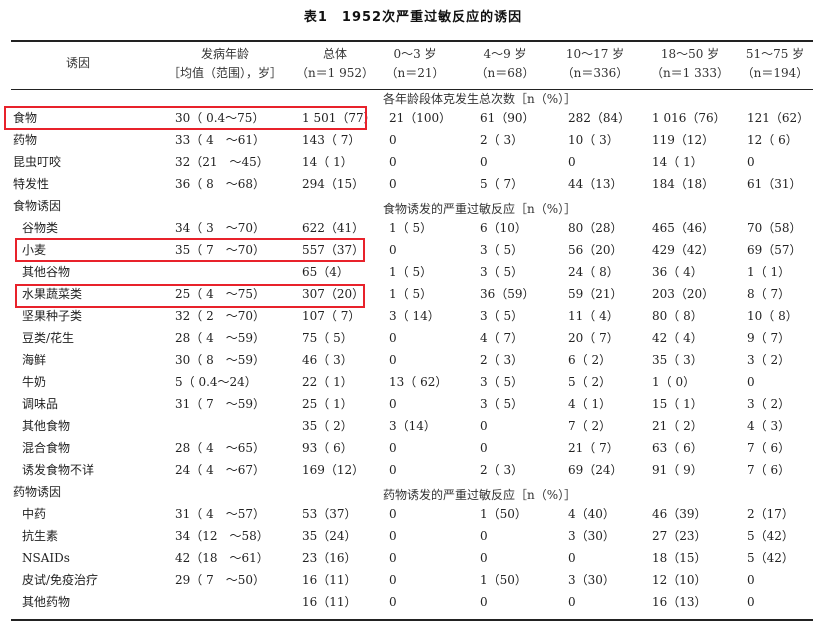 The width and height of the screenshot is (826, 630). I want to click on cell-total: 35（ 2）, so click(327, 426).